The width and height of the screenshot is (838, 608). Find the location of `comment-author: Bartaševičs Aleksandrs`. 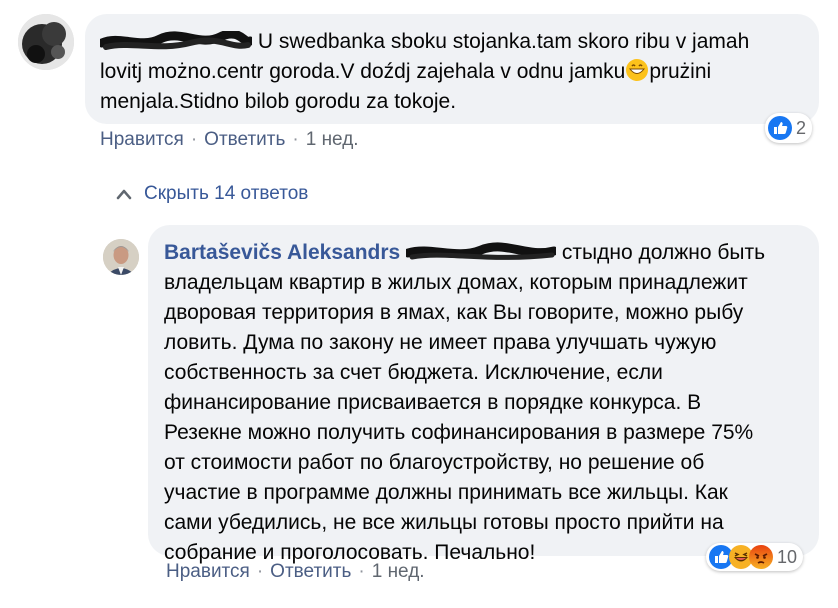

comment-author: Bartaševičs Aleksandrs is located at coordinates (282, 252).